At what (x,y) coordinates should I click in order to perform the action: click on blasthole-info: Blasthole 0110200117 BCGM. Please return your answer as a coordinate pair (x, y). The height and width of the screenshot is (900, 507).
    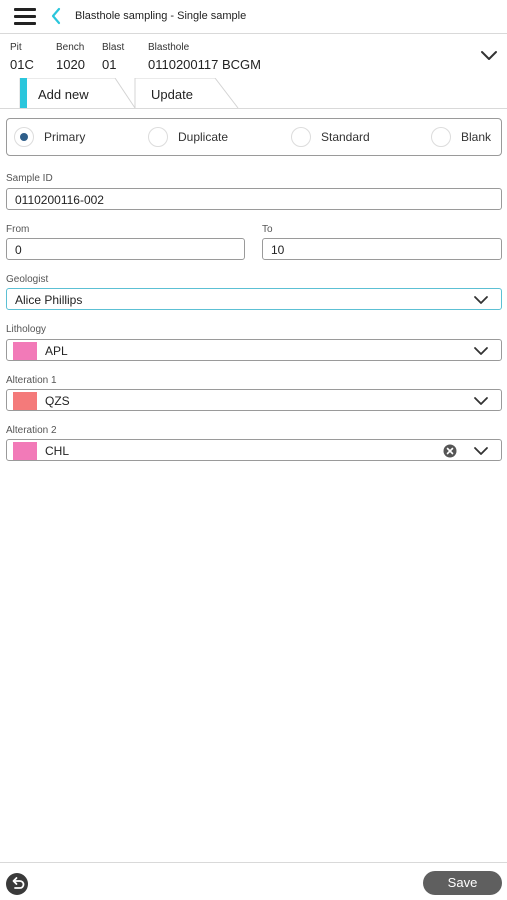
    Looking at the image, I should click on (204, 57).